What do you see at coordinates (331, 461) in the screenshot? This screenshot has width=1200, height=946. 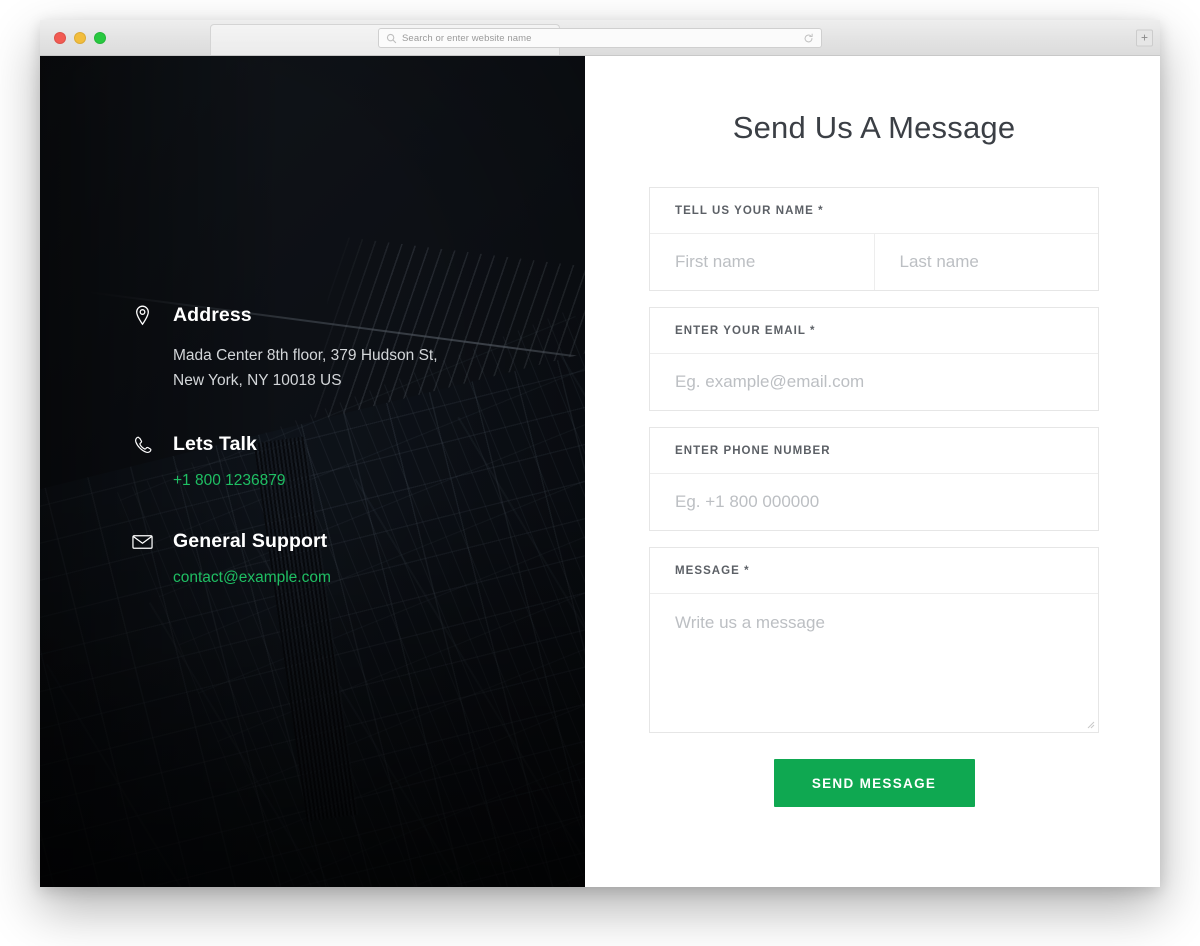 I see `contact-item-phone: Lets Talk +1 800 1236879` at bounding box center [331, 461].